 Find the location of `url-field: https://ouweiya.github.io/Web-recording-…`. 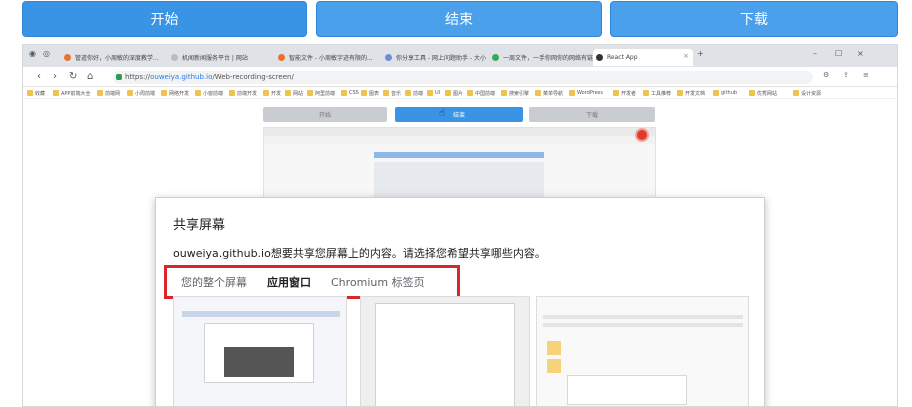

url-field: https://ouweiya.github.io/Web-recording-… is located at coordinates (463, 77).